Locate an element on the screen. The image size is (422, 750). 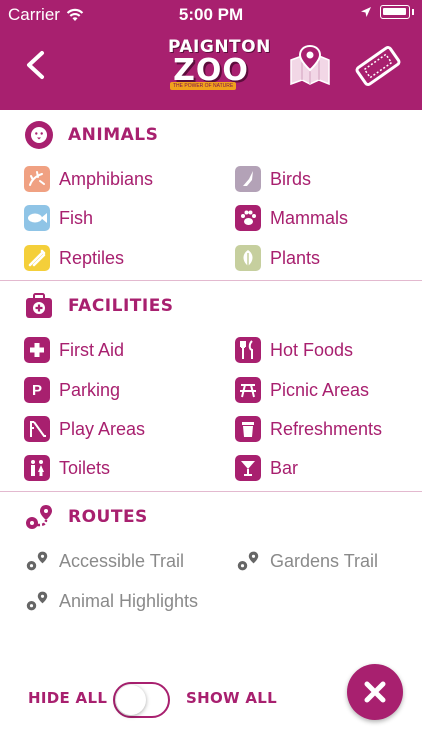
route-accessible-trail: Accessible Trail is located at coordinates (104, 561).